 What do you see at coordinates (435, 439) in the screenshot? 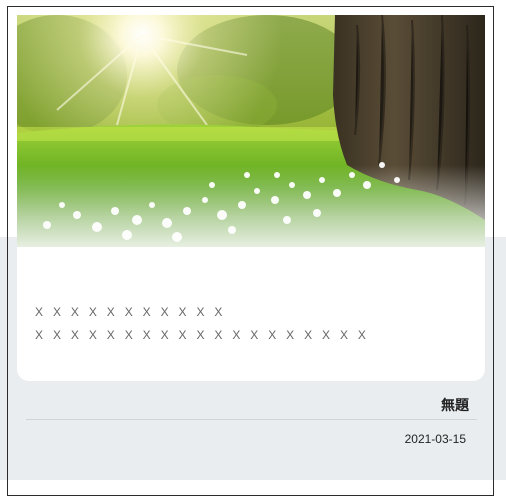
I see `post-date: 2021-03-15` at bounding box center [435, 439].